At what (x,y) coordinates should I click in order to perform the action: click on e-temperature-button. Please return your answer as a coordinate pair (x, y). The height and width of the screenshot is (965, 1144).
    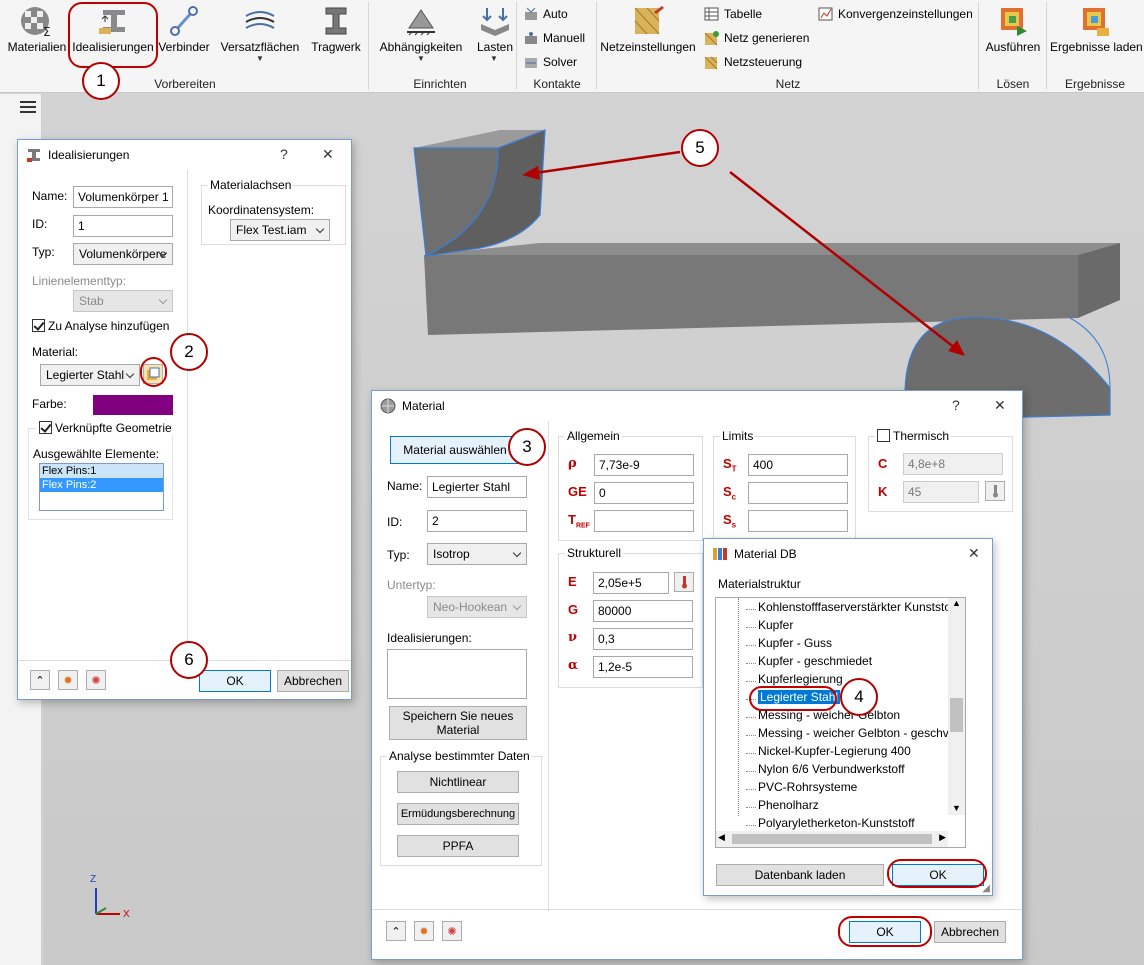
    Looking at the image, I should click on (684, 582).